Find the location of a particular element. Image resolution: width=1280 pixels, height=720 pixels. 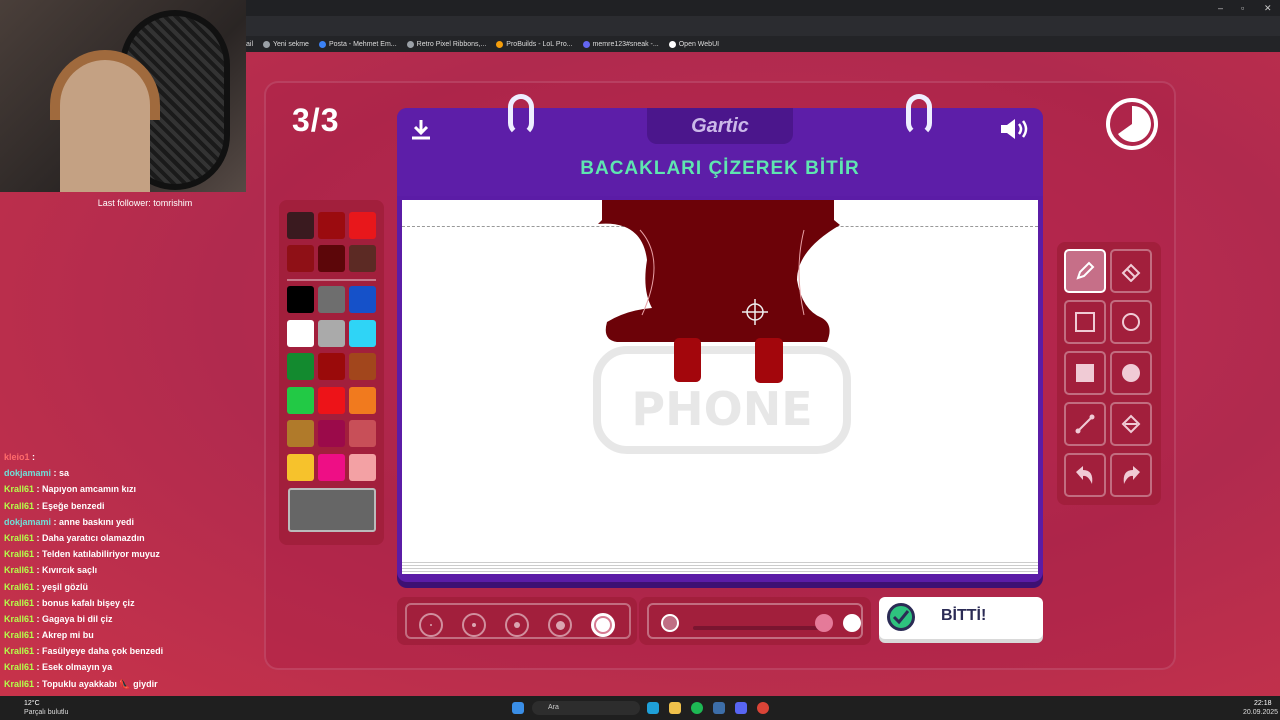

minimize-button: – is located at coordinates (1220, 8).